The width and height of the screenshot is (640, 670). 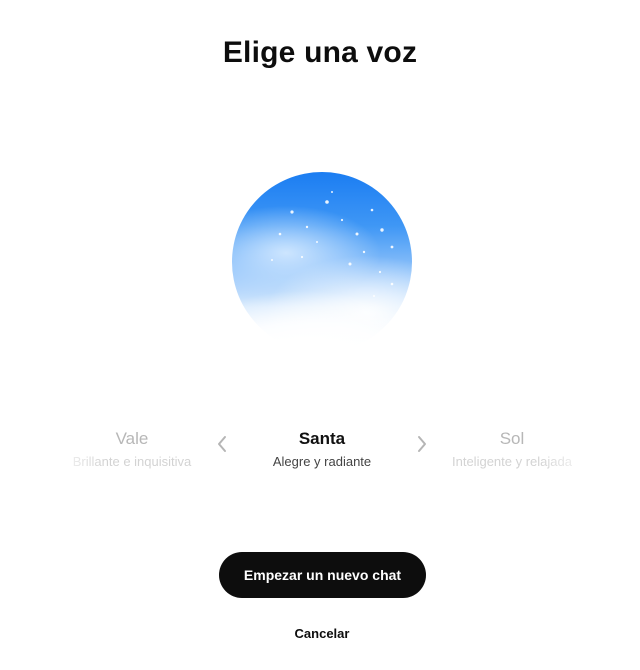 I want to click on cancel-button: Cancelar, so click(x=322, y=633).